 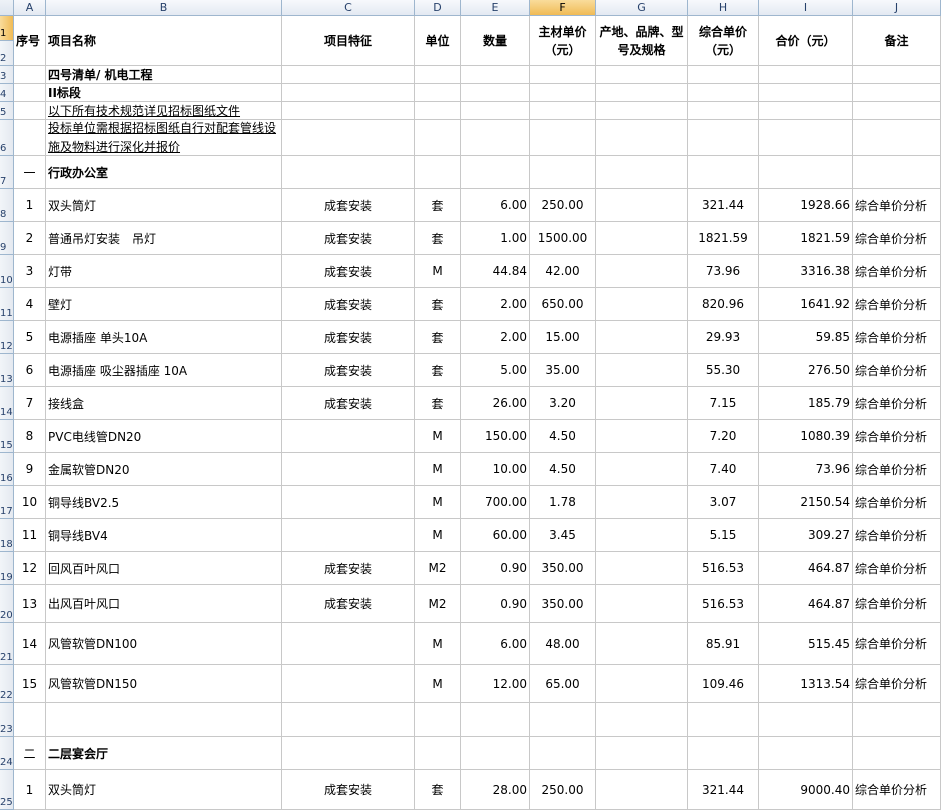 I want to click on item-unit: M2, so click(x=438, y=568).